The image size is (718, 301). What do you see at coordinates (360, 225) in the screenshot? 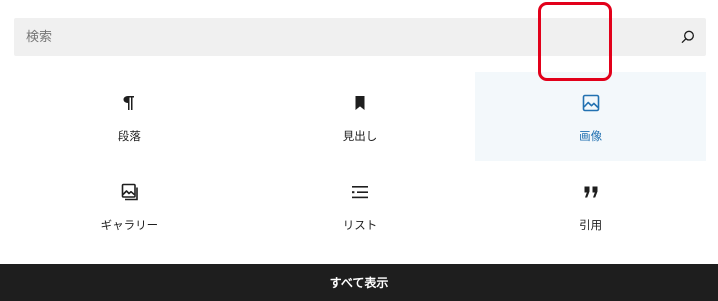
I see `block-label: リスト` at bounding box center [360, 225].